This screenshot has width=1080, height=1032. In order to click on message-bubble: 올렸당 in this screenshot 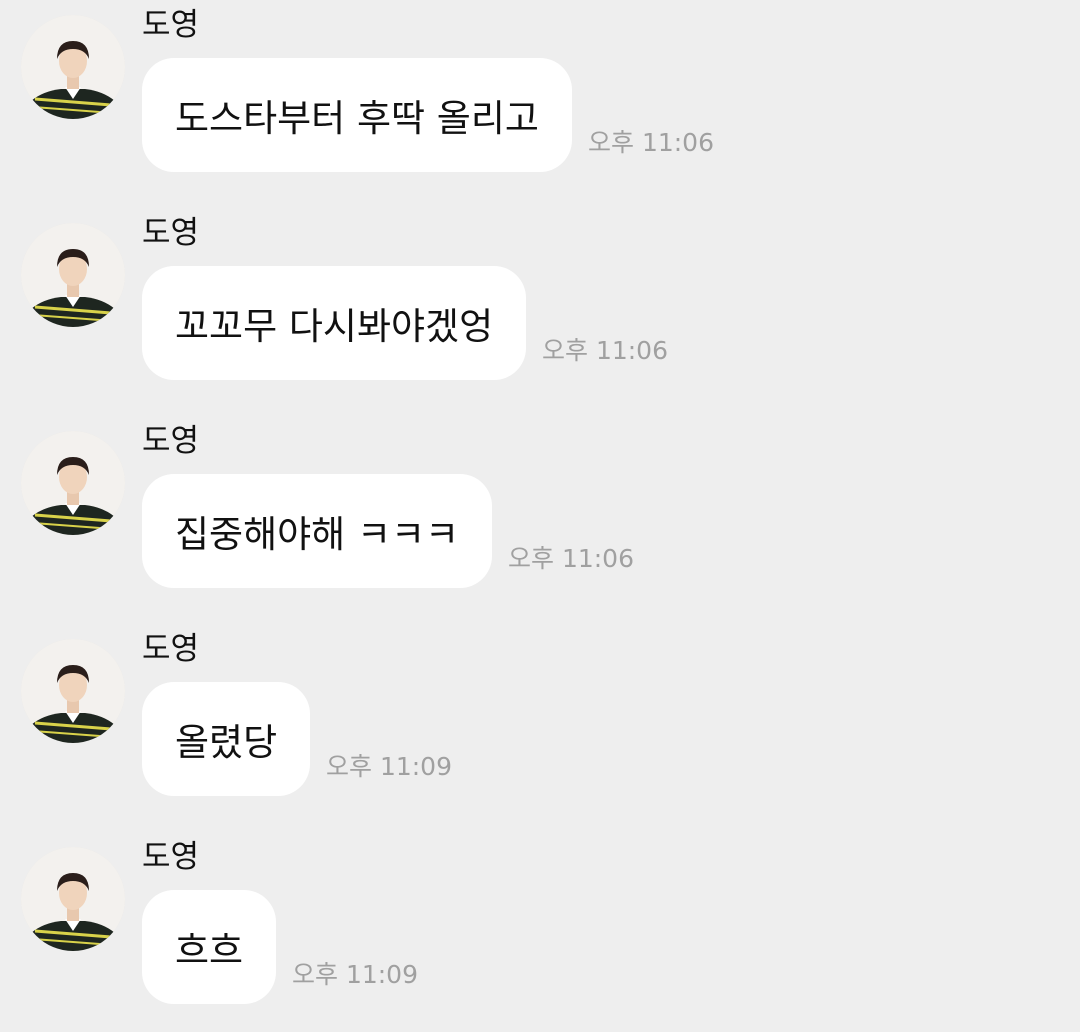, I will do `click(226, 739)`.